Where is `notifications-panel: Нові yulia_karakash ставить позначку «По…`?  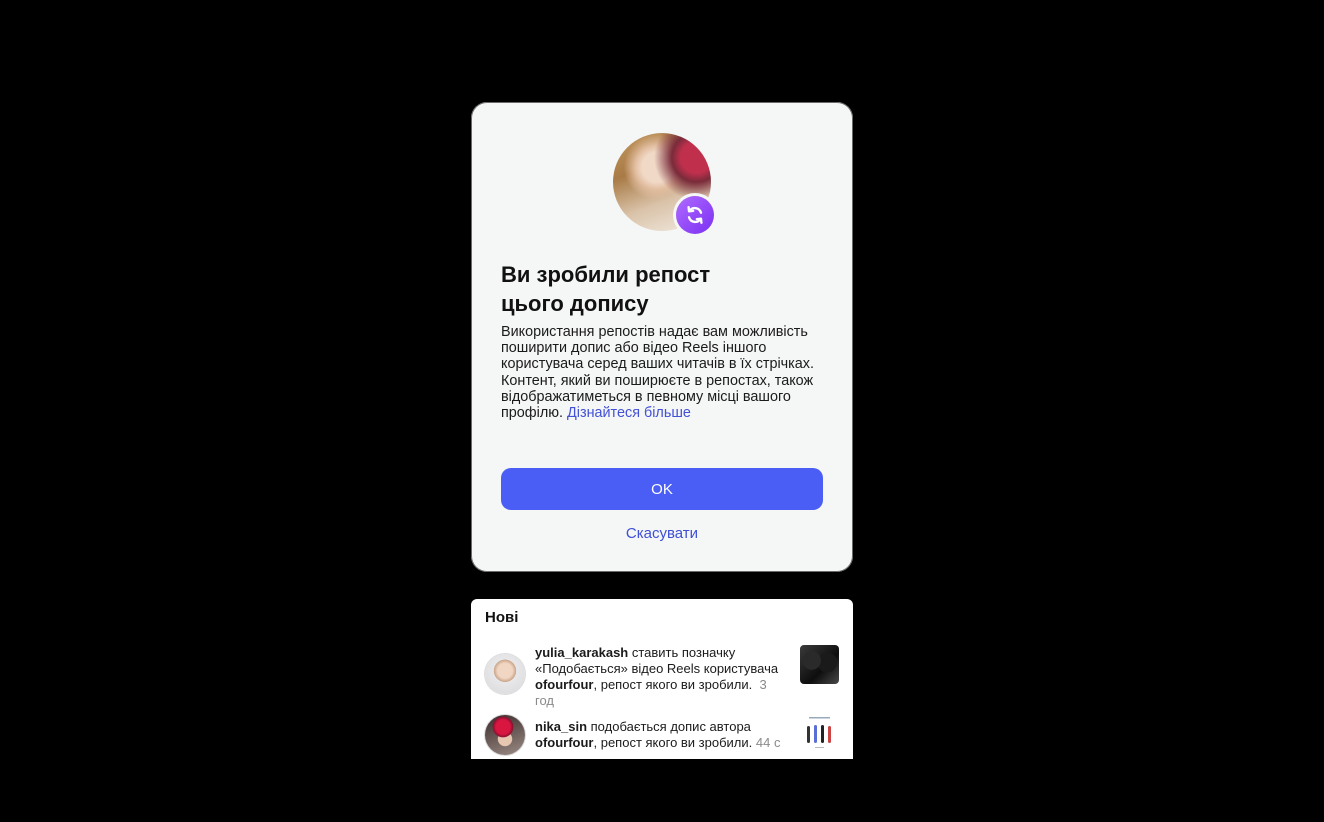
notifications-panel: Нові yulia_karakash ставить позначку «По… is located at coordinates (662, 679).